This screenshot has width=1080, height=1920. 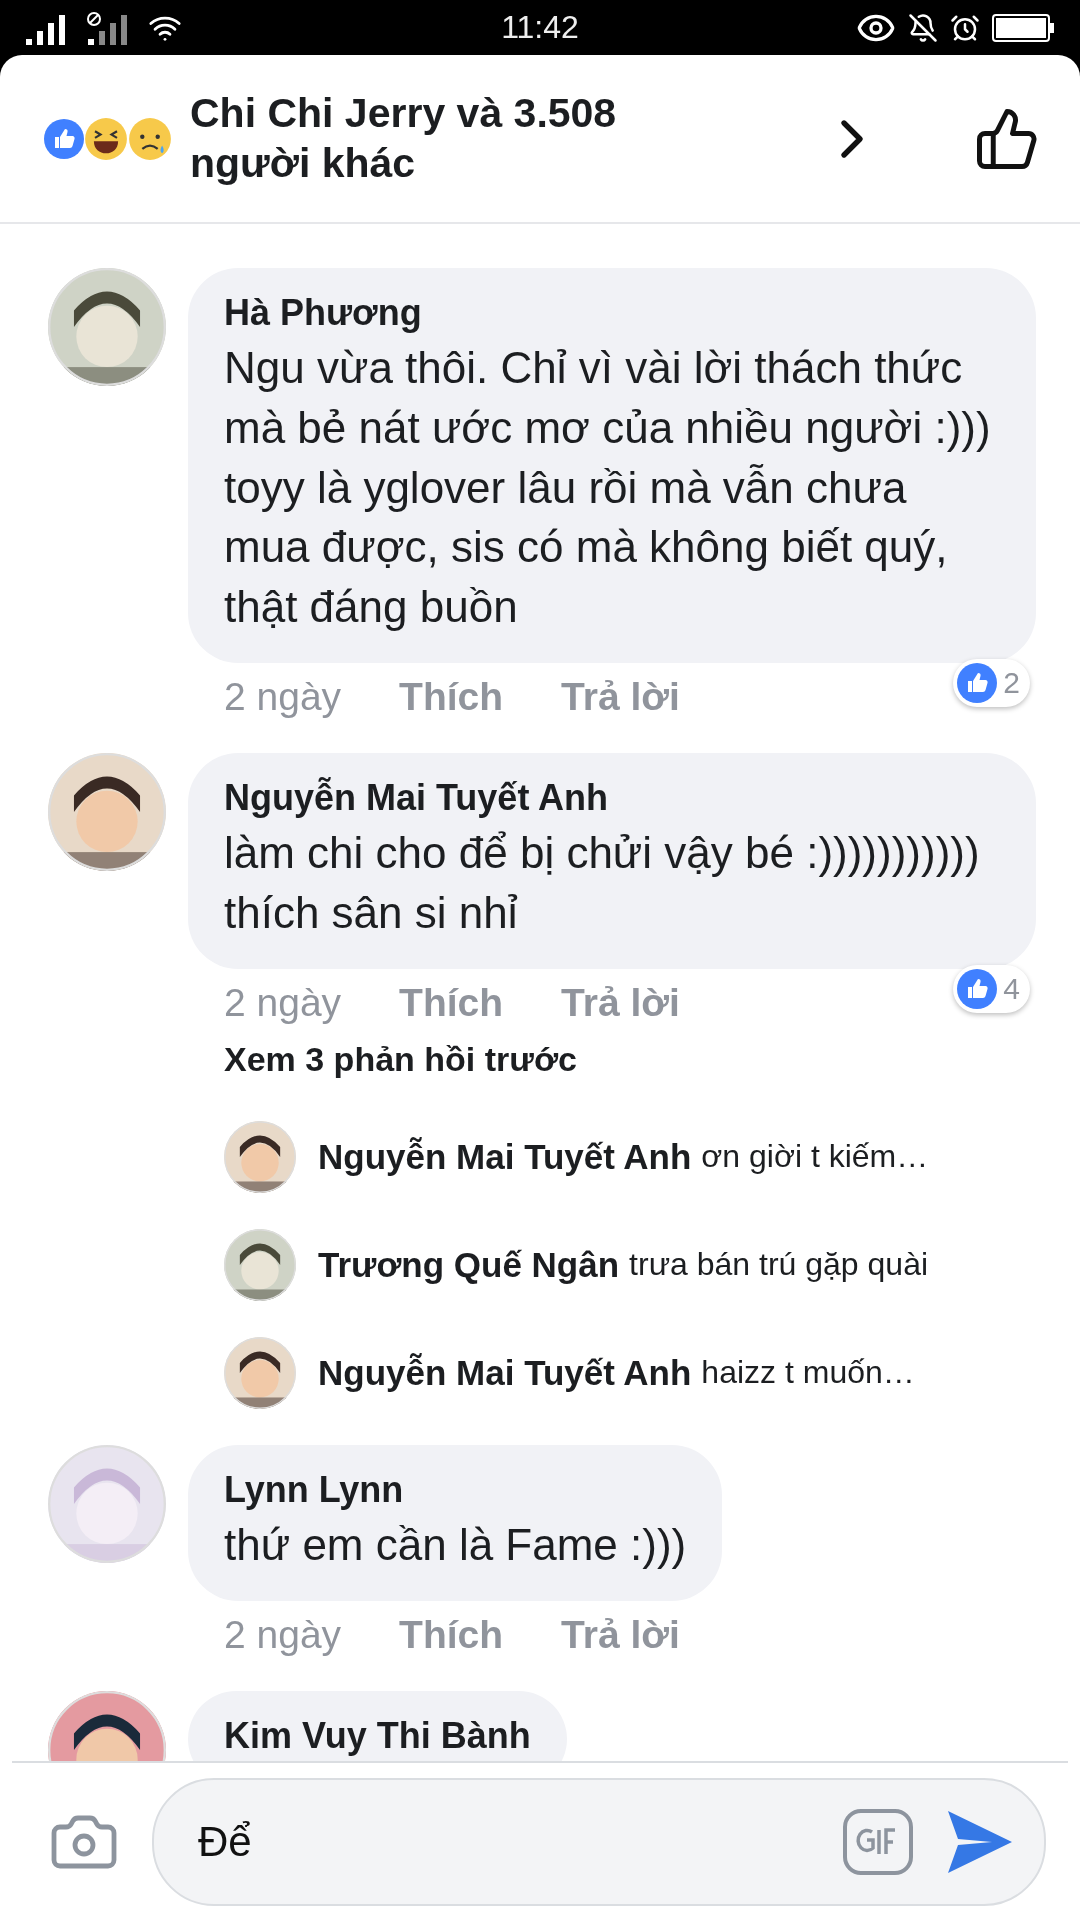 I want to click on comment-text: thứ em cần là Fame :))), so click(x=455, y=1544).